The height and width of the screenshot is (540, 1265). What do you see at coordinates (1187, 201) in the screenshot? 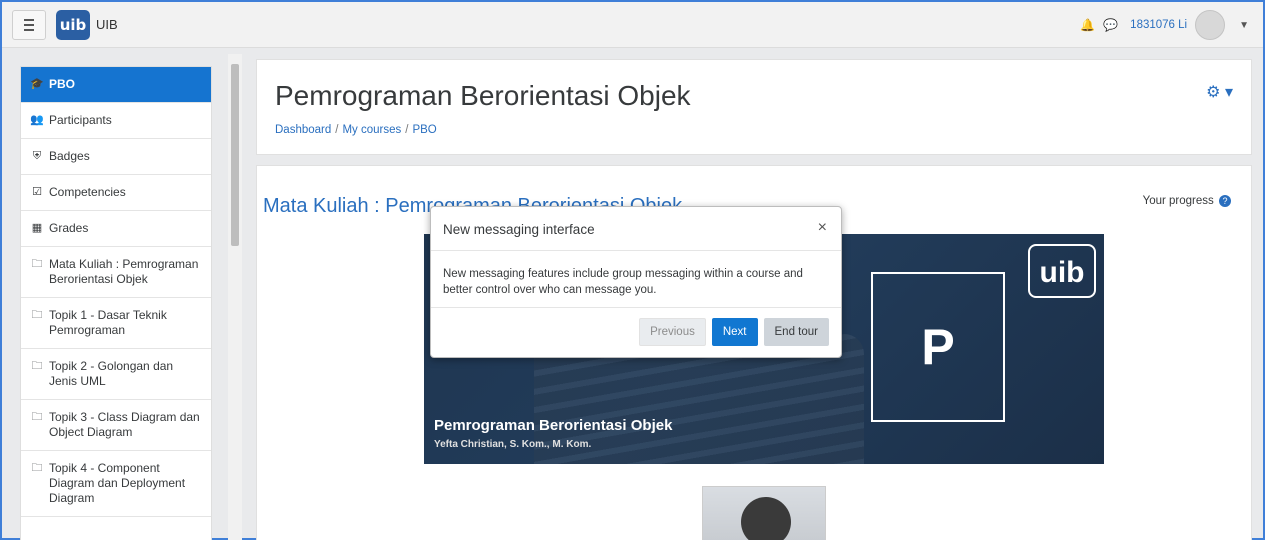
I see `progress-label: Your progress ?` at bounding box center [1187, 201].